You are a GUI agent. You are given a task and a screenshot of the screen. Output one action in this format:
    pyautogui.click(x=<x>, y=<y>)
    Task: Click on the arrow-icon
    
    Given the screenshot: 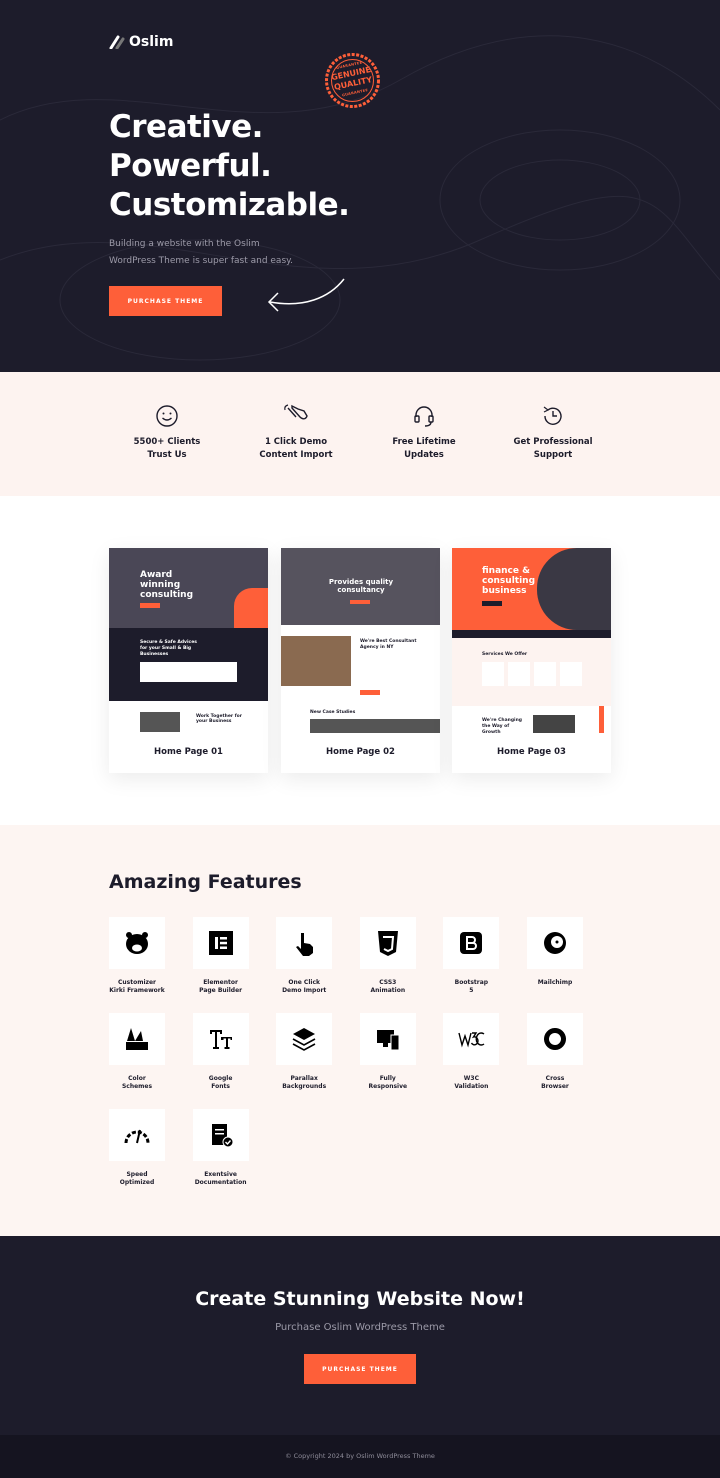 What is the action you would take?
    pyautogui.click(x=306, y=295)
    